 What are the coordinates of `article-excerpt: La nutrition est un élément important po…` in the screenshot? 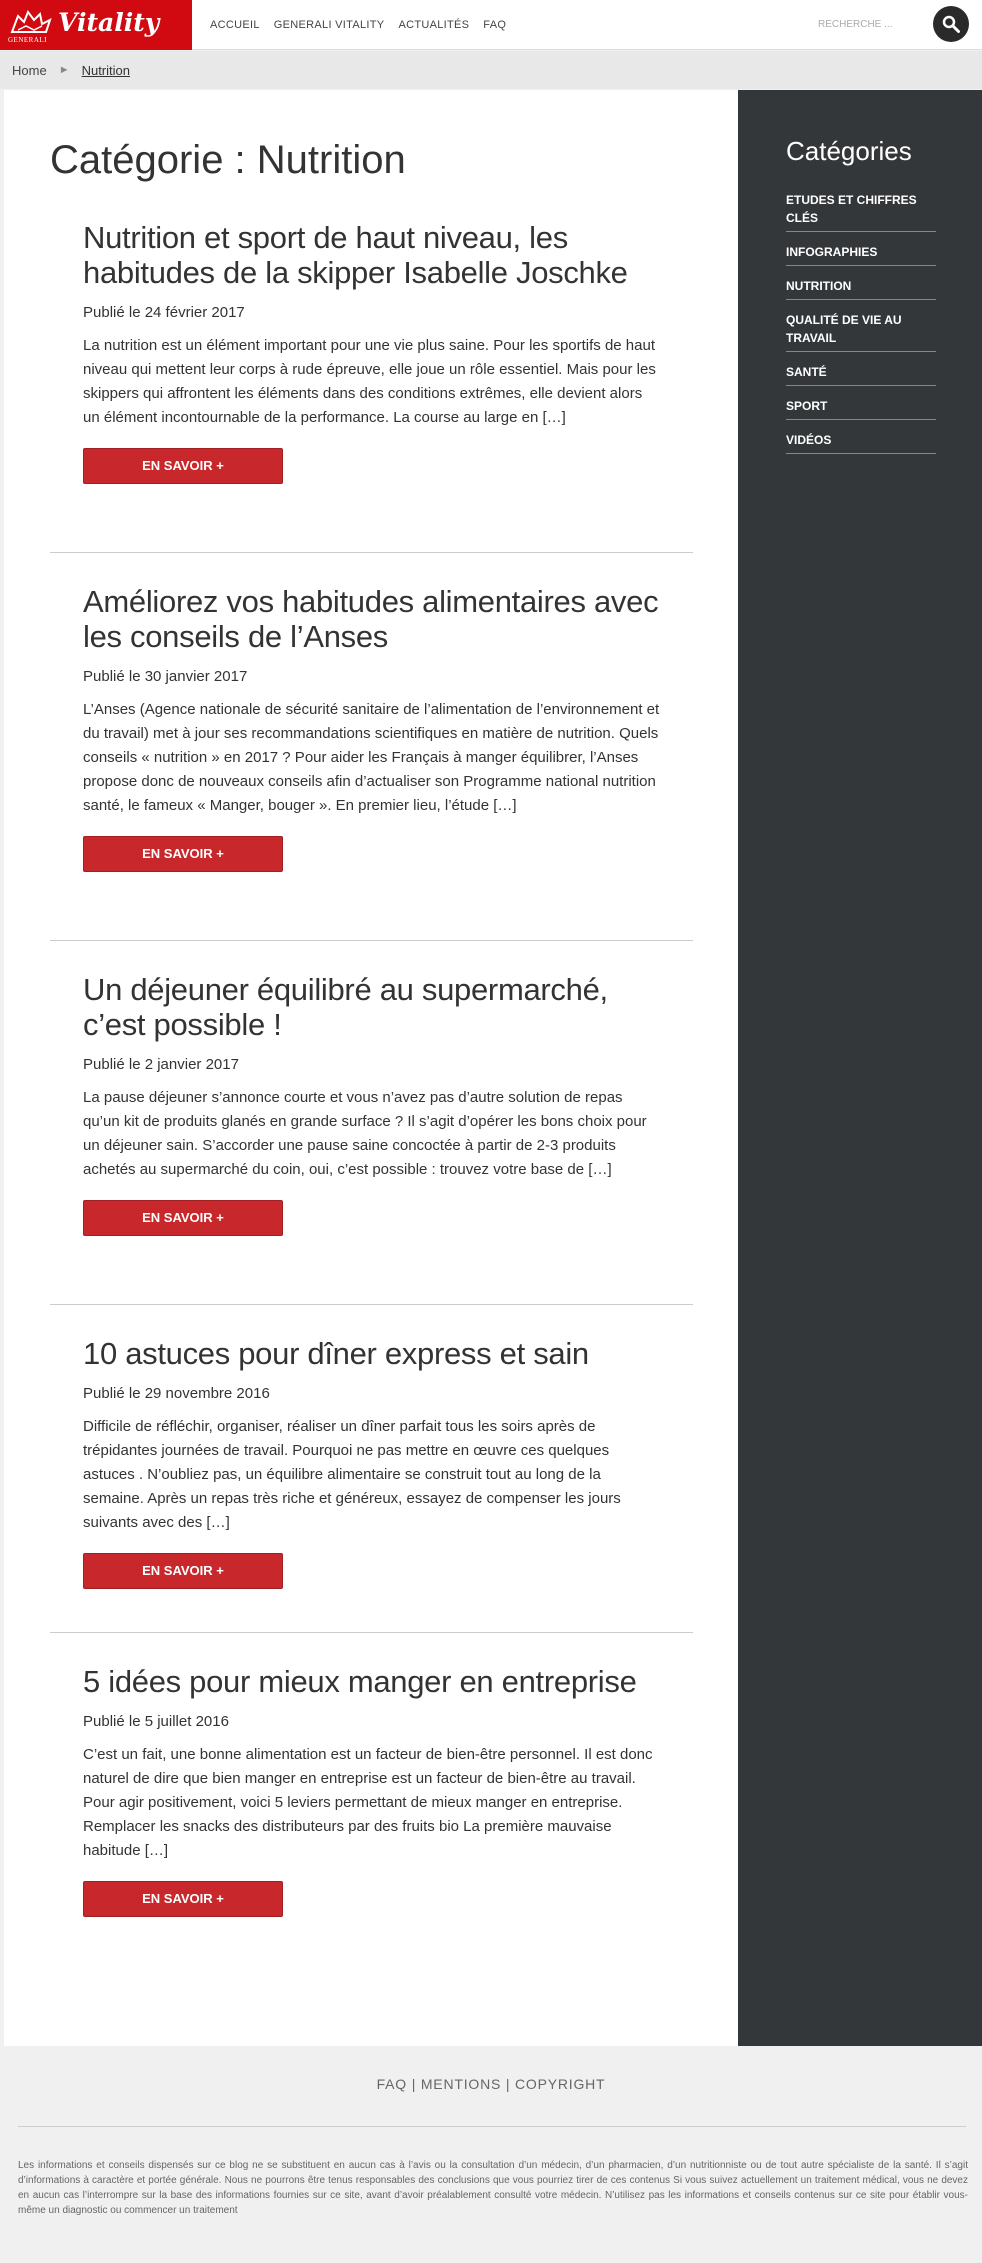 It's located at (369, 381).